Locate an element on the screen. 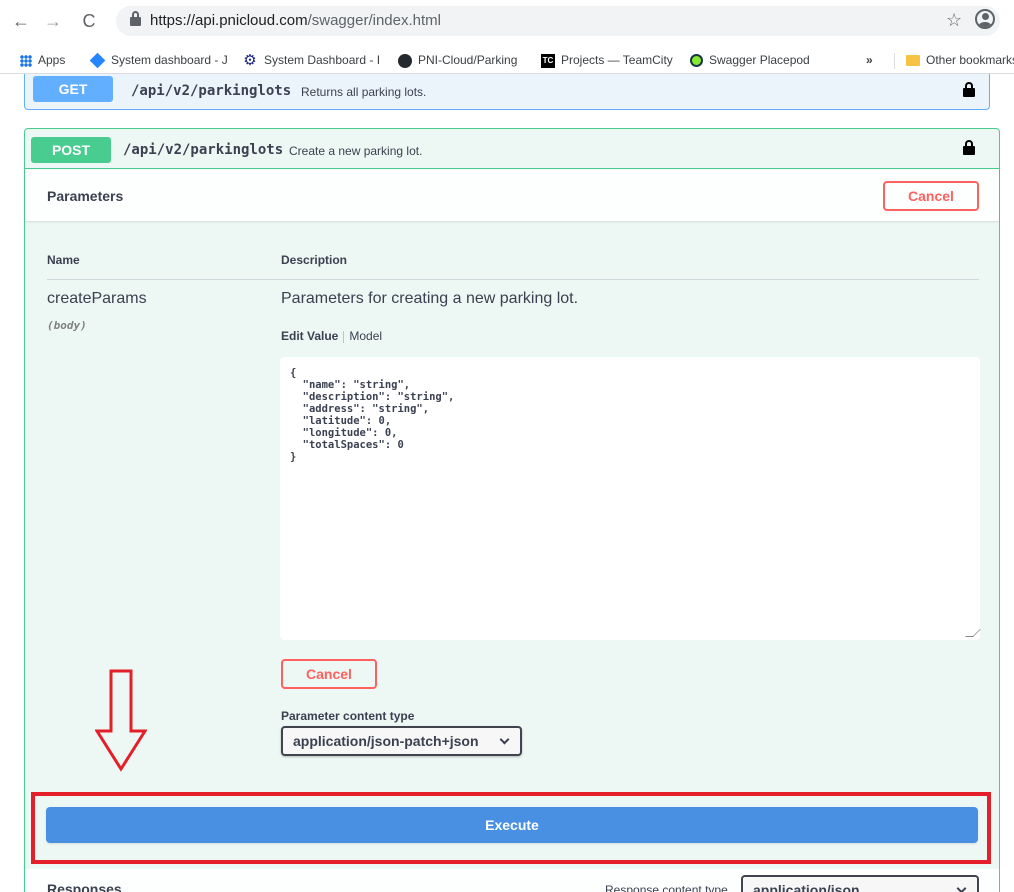 The image size is (1014, 892). parameter-content-type-label: Parameter content type is located at coordinates (348, 716).